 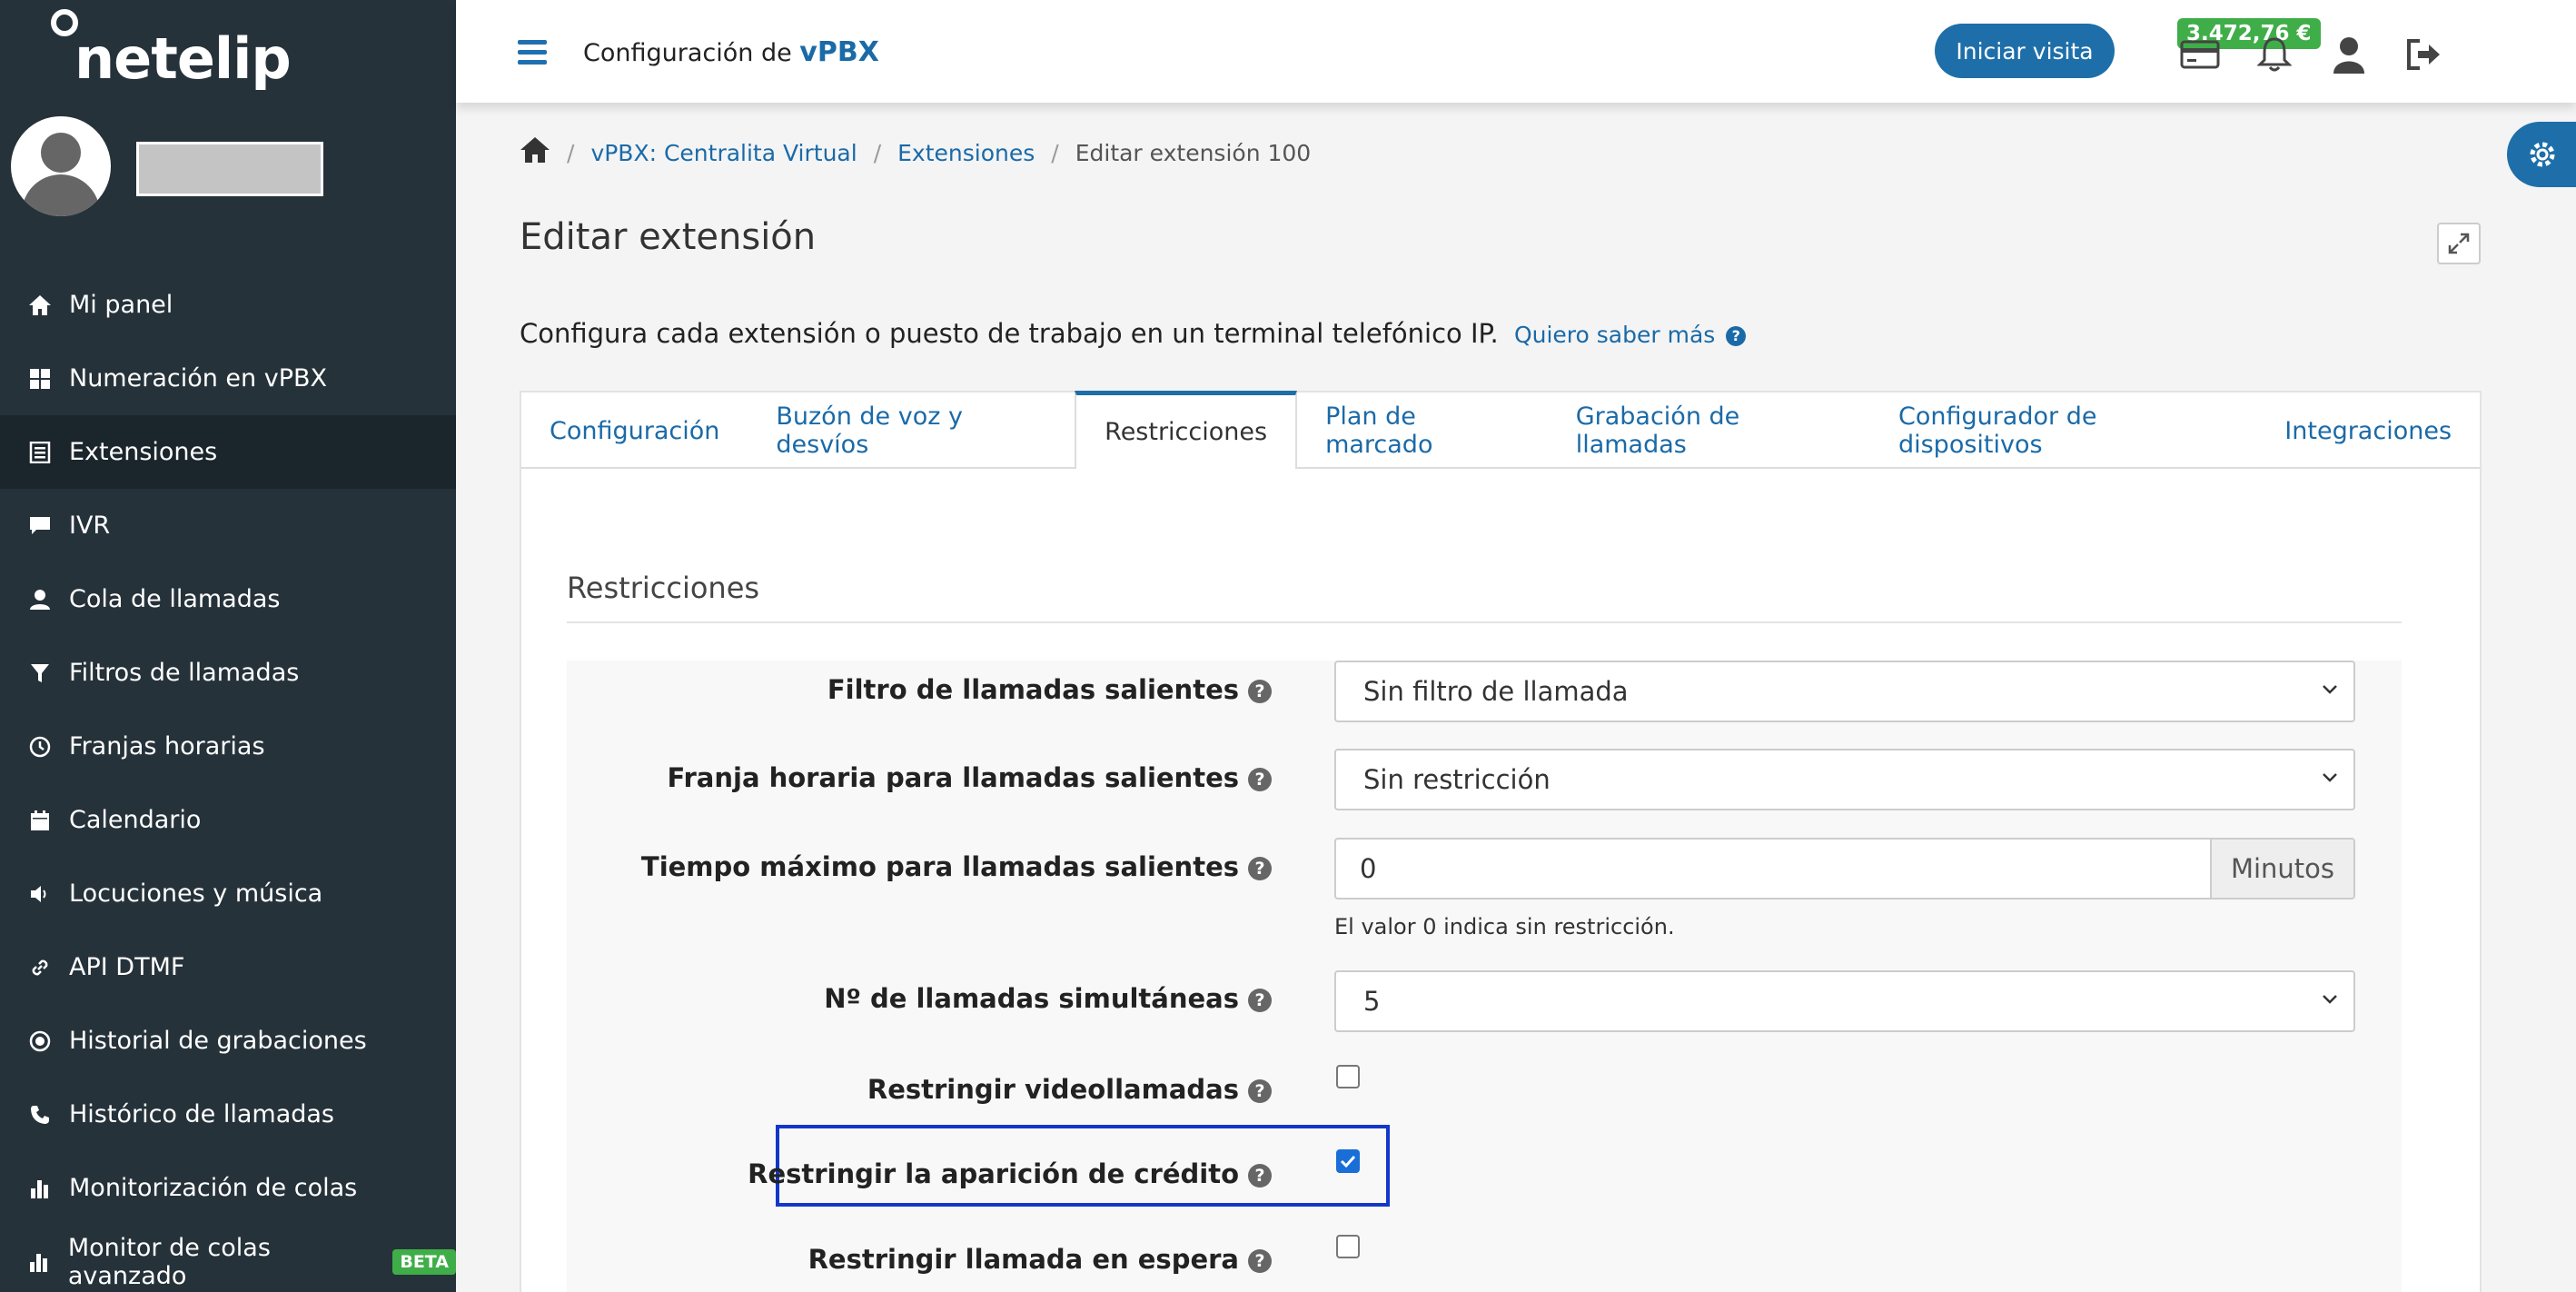 I want to click on max-time-hint: El valor 0 indica sin restricción., so click(x=1504, y=926).